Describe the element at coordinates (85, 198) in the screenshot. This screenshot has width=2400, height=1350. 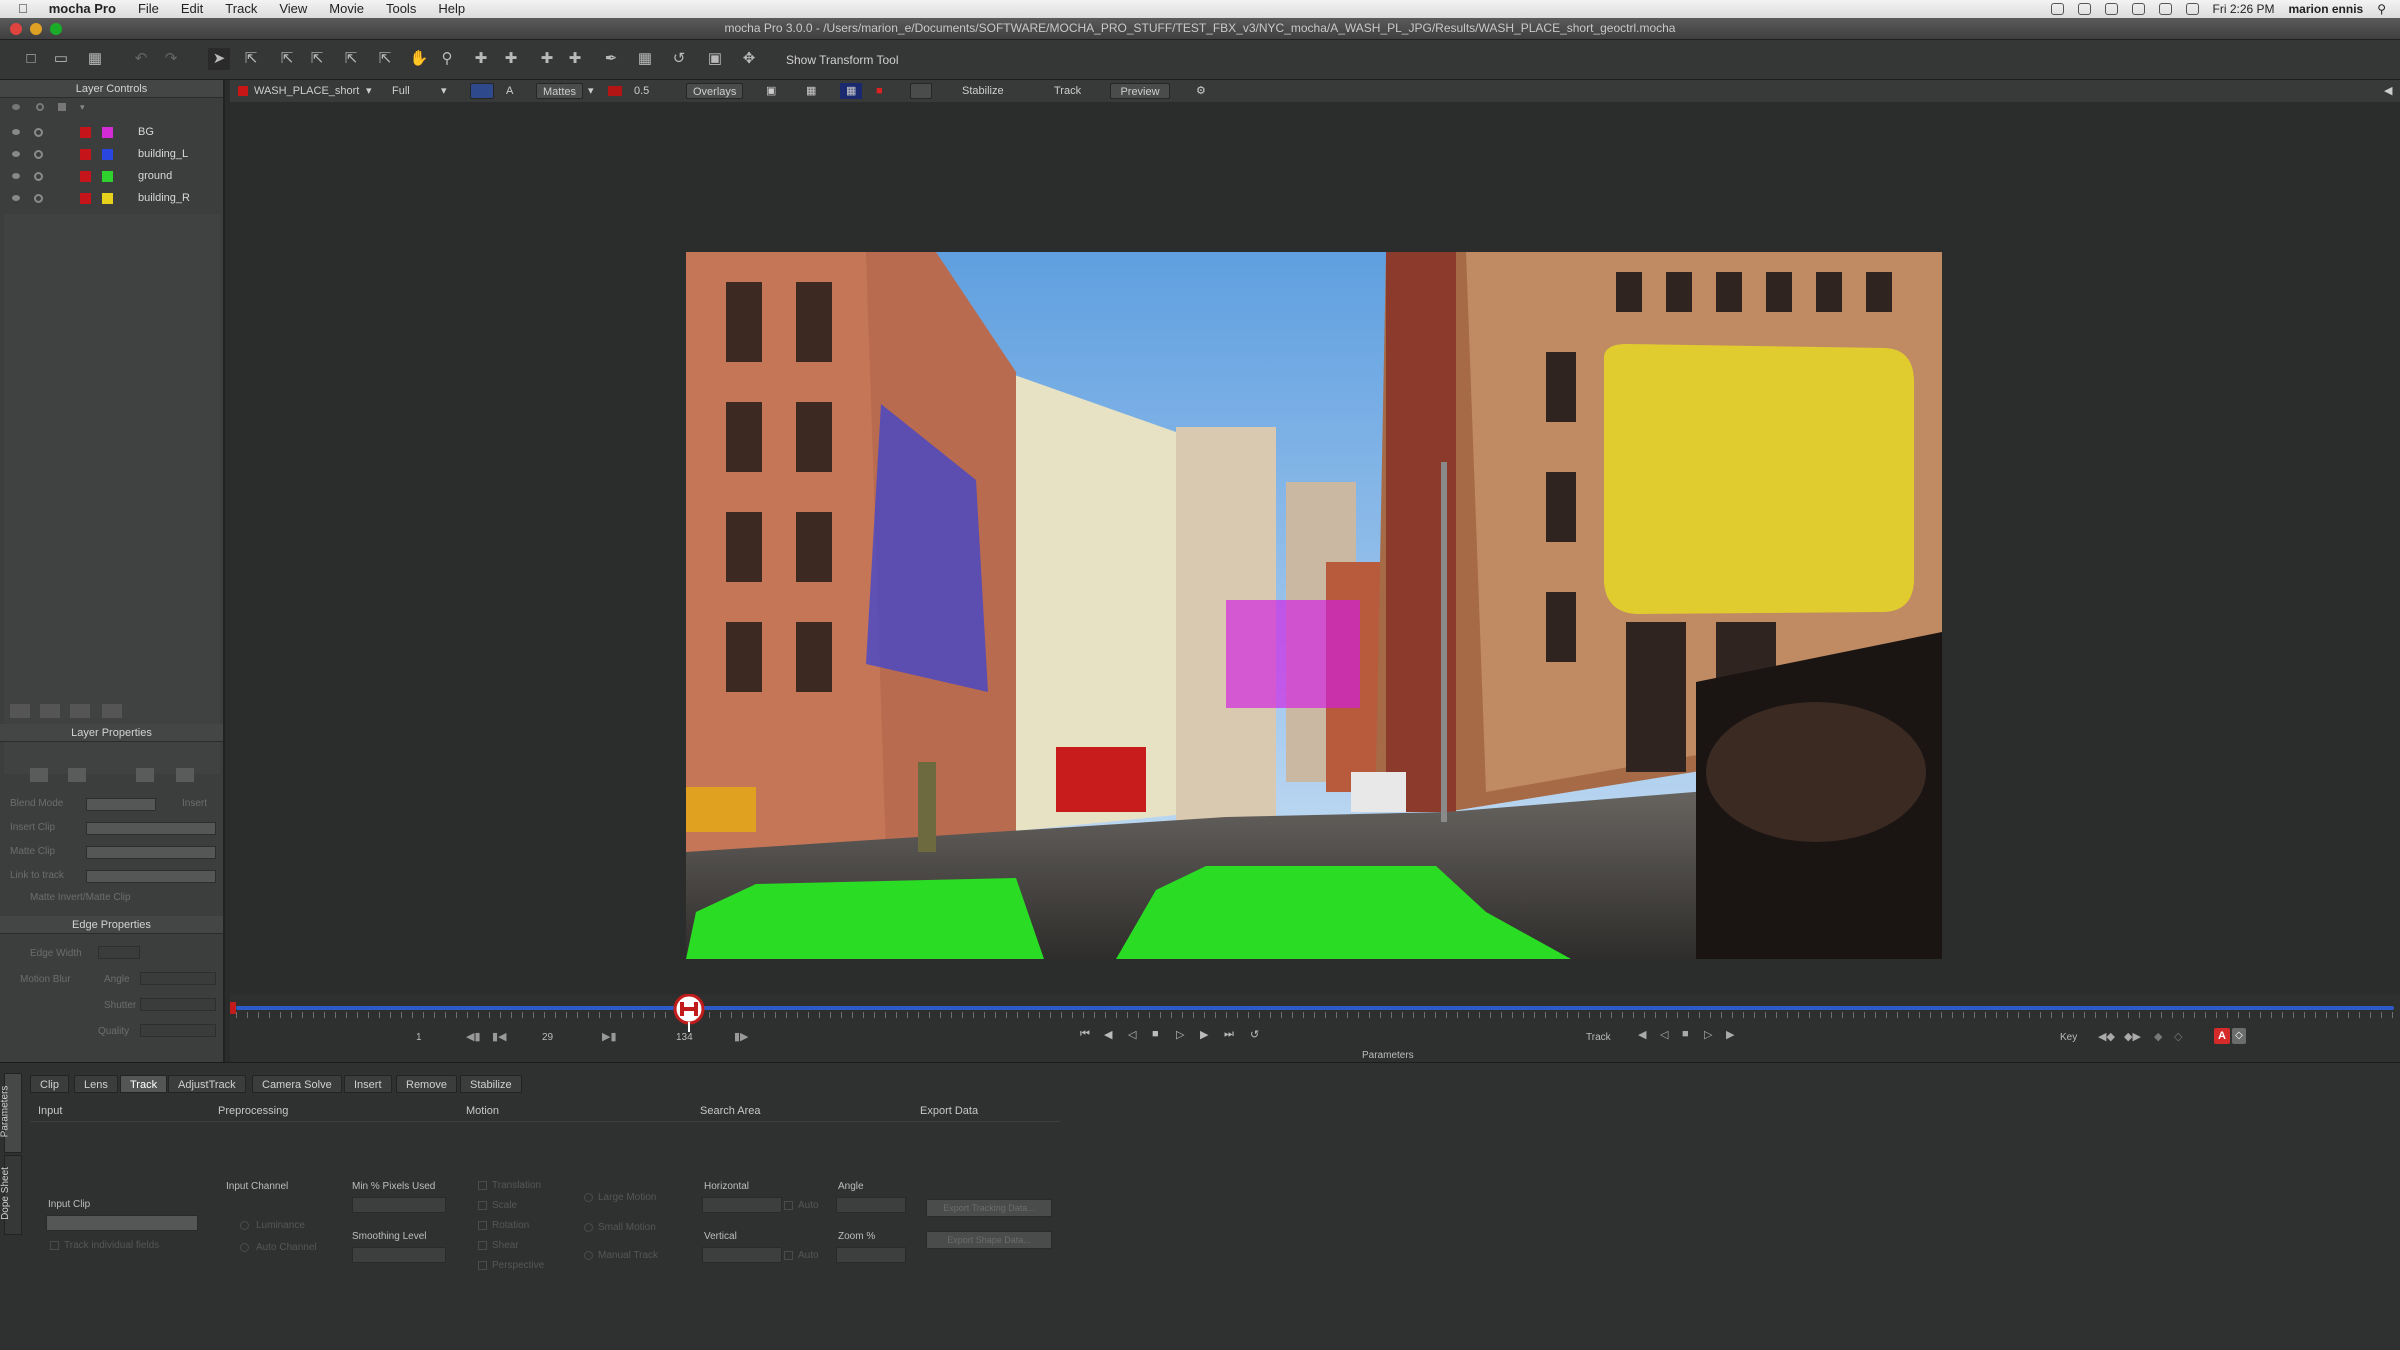
I see `layer-lock-icon` at that location.